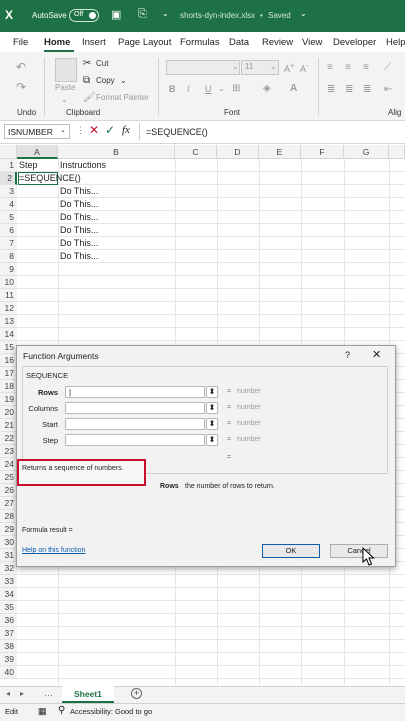  I want to click on formula-input: =SEQUENCE(), so click(177, 132).